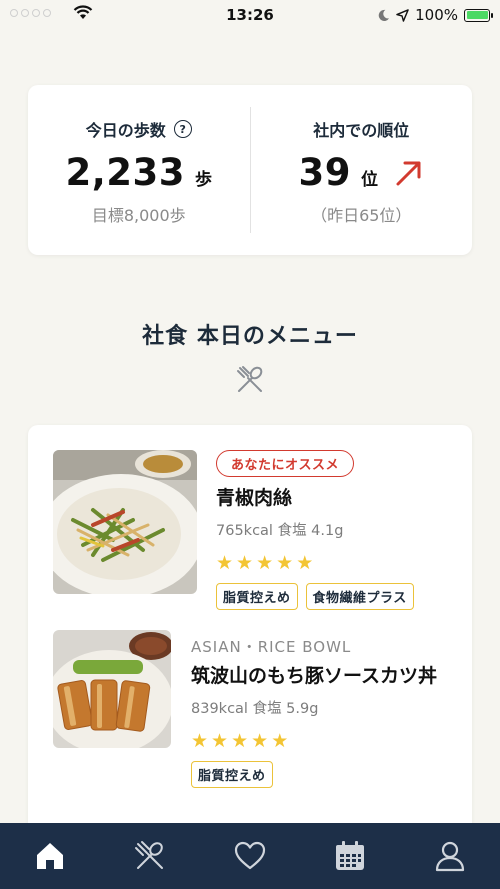 Image resolution: width=500 pixels, height=889 pixels. Describe the element at coordinates (125, 130) in the screenshot. I see `today-steps-label: 今日の歩数` at that location.